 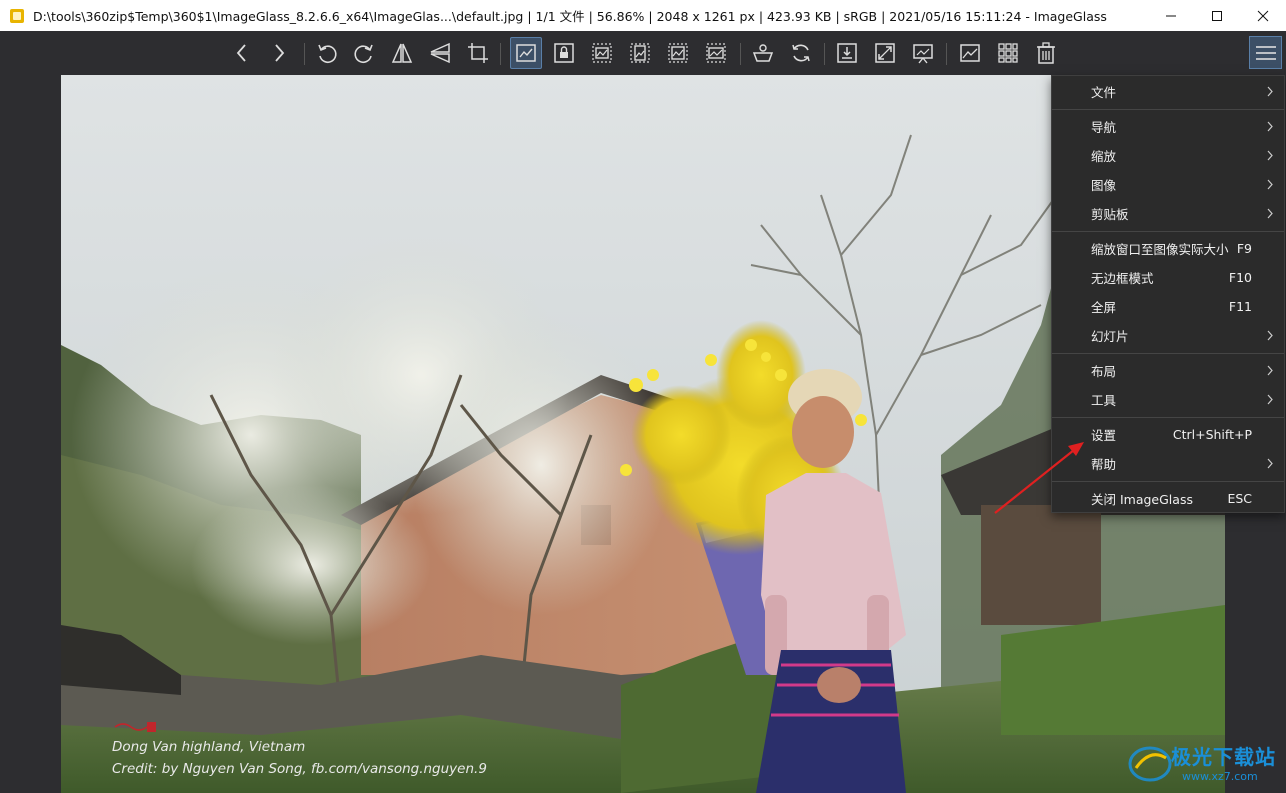 I want to click on close-button, so click(x=1263, y=15).